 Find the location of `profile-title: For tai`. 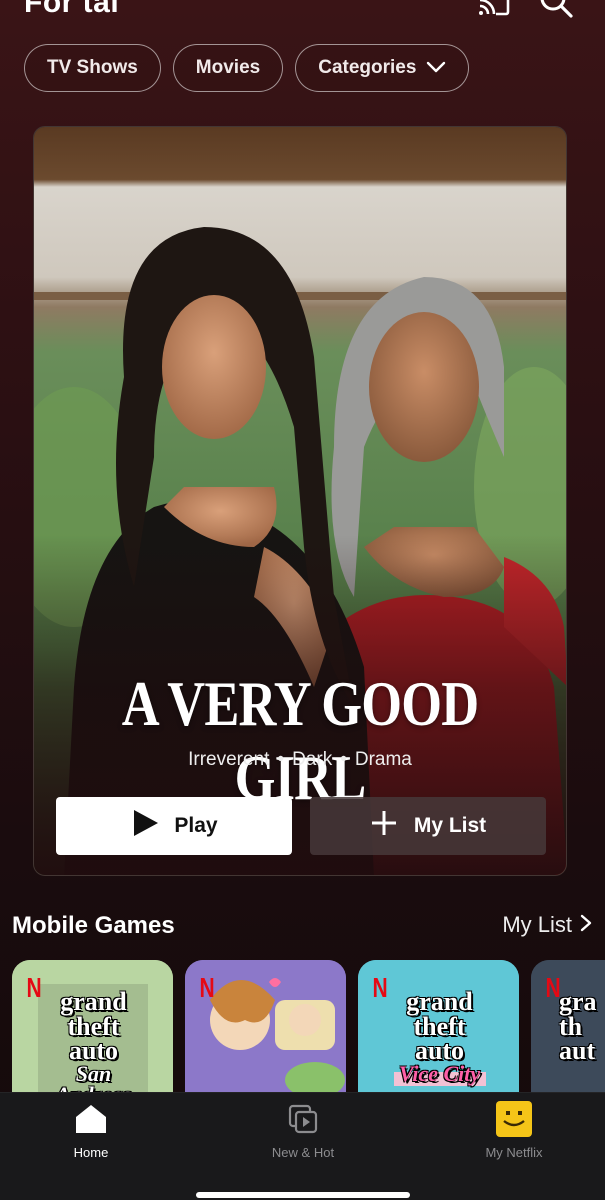

profile-title: For tai is located at coordinates (71, 10).